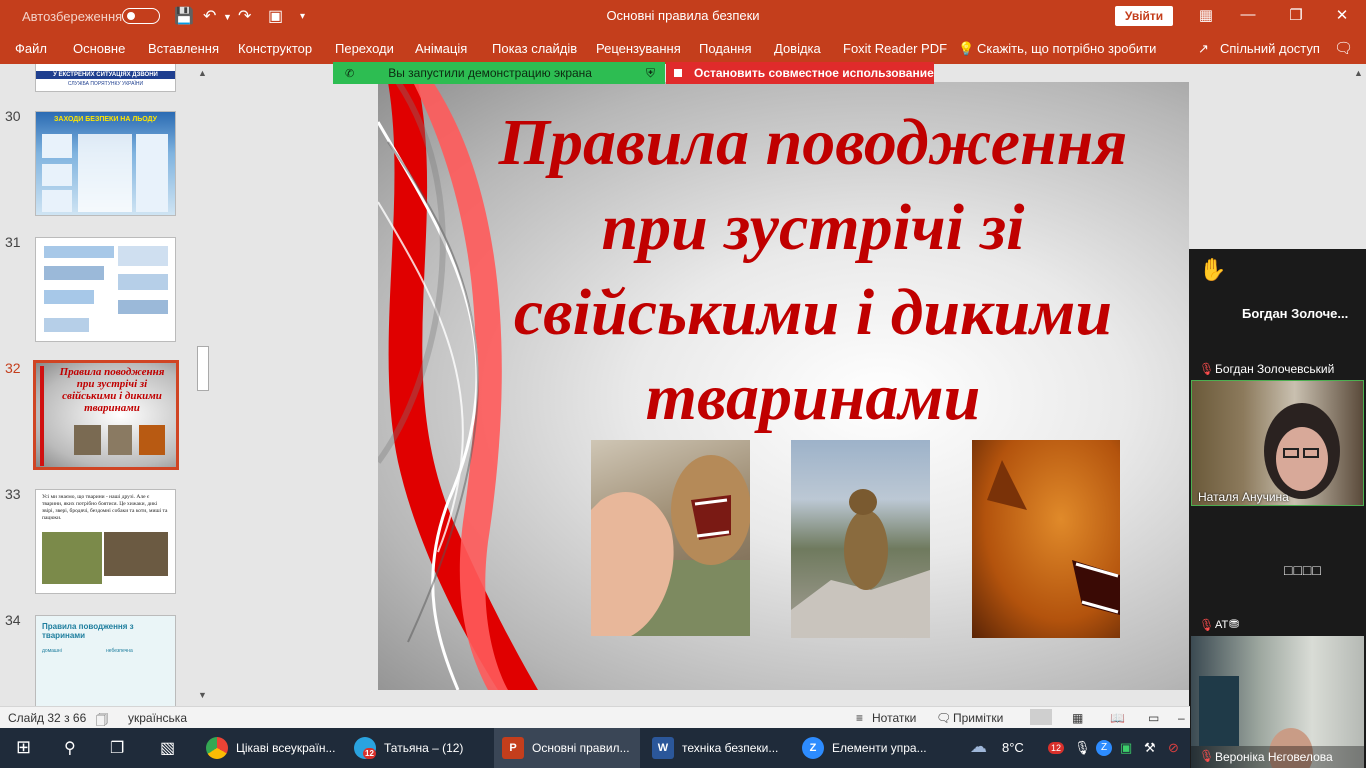  I want to click on restore-icon: ❐, so click(1296, 15).